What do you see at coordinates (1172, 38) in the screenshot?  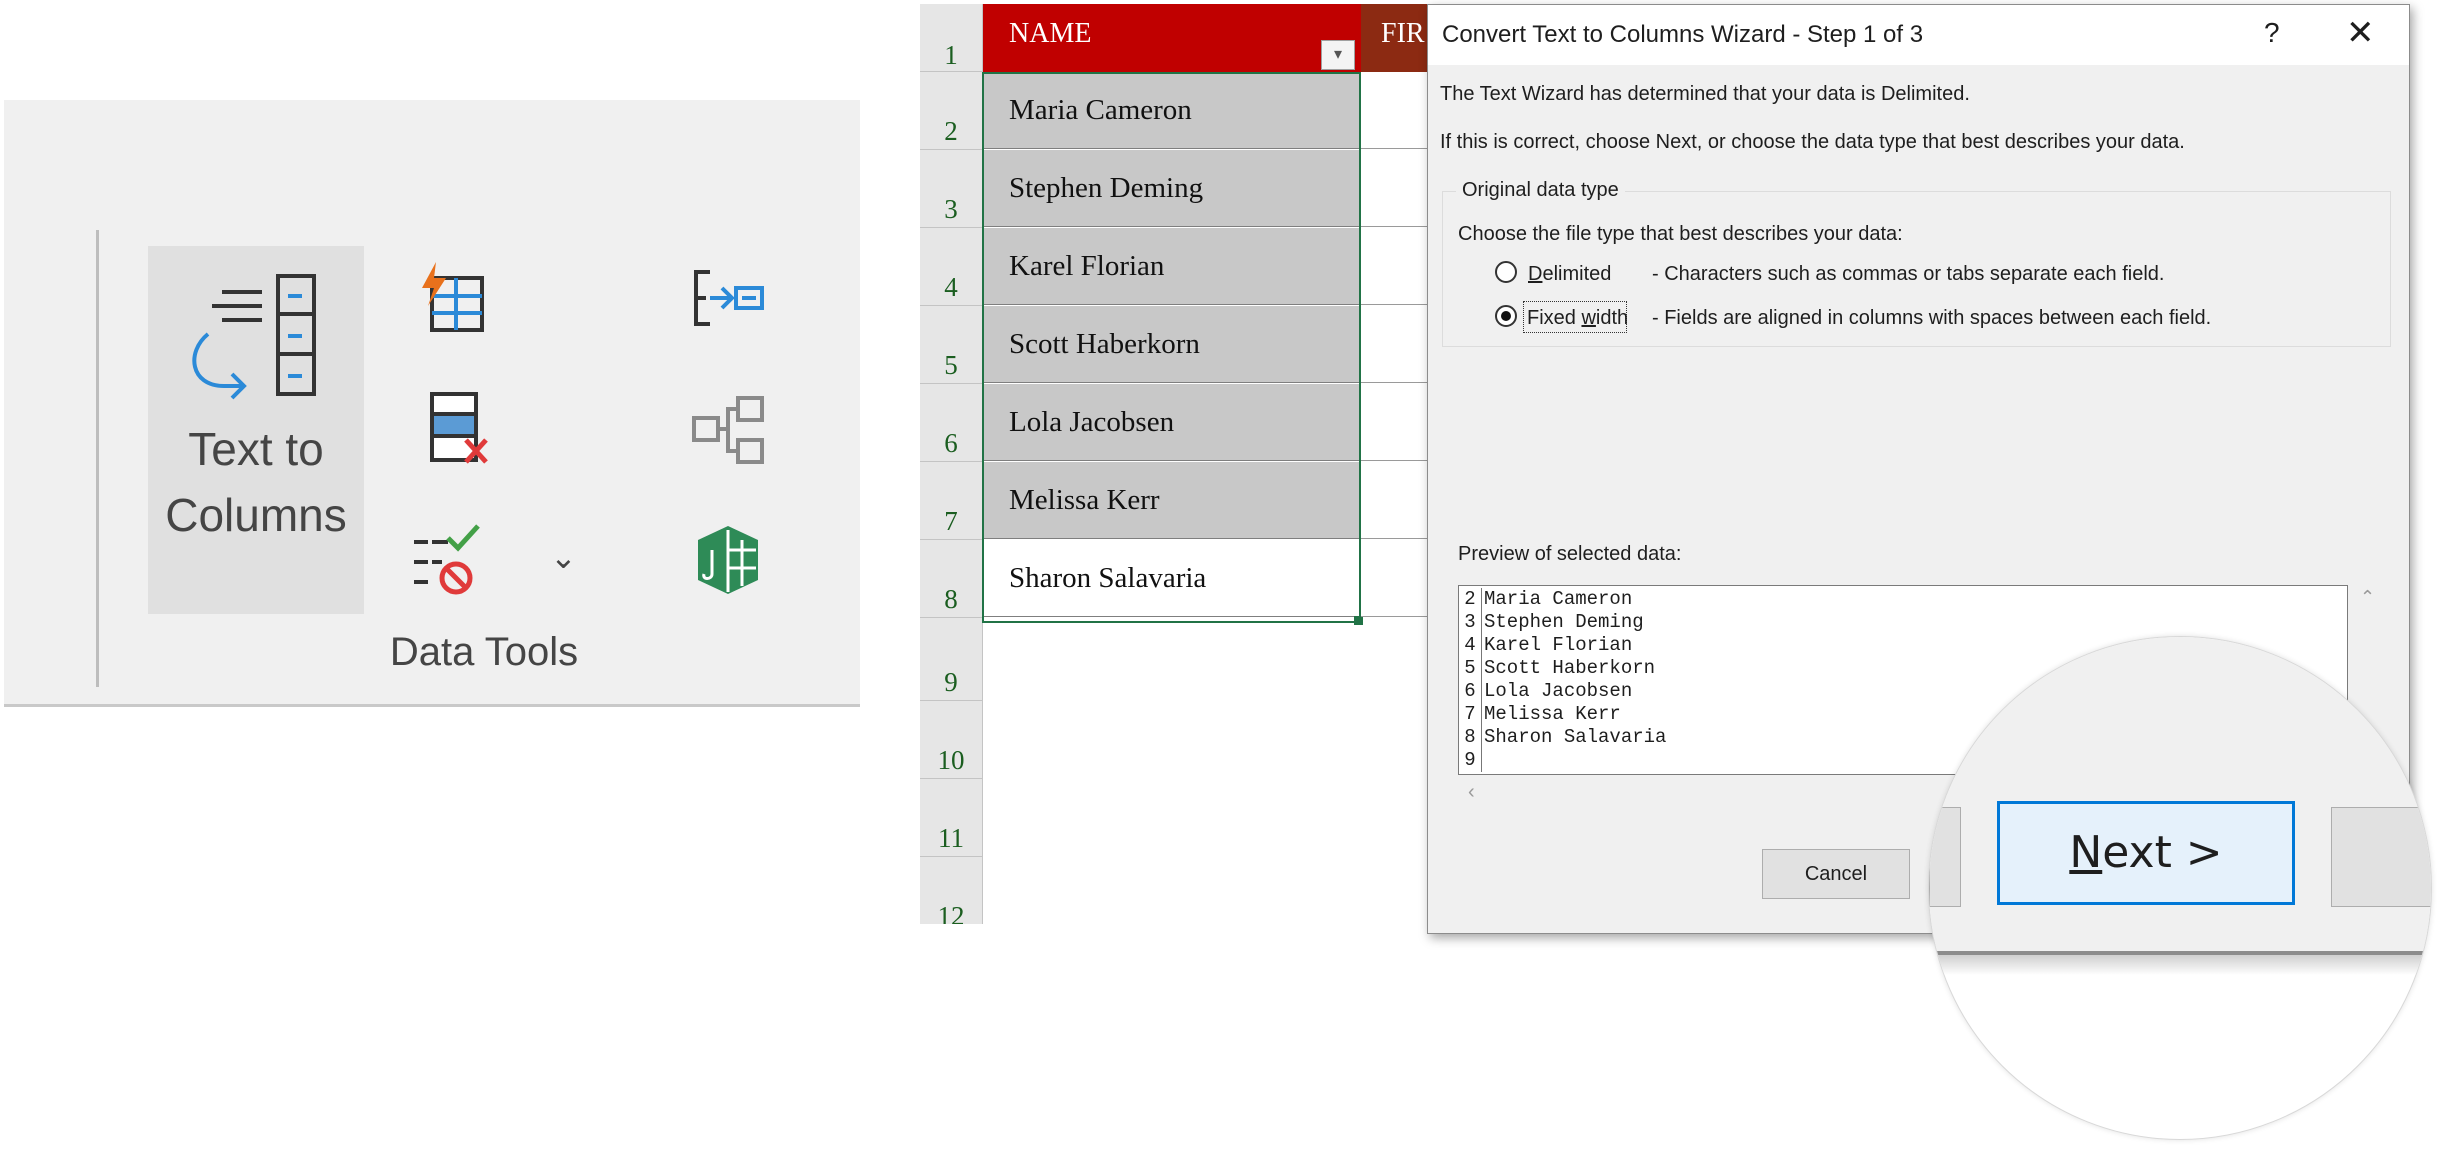 I see `name-header-cell: NAME ▾` at bounding box center [1172, 38].